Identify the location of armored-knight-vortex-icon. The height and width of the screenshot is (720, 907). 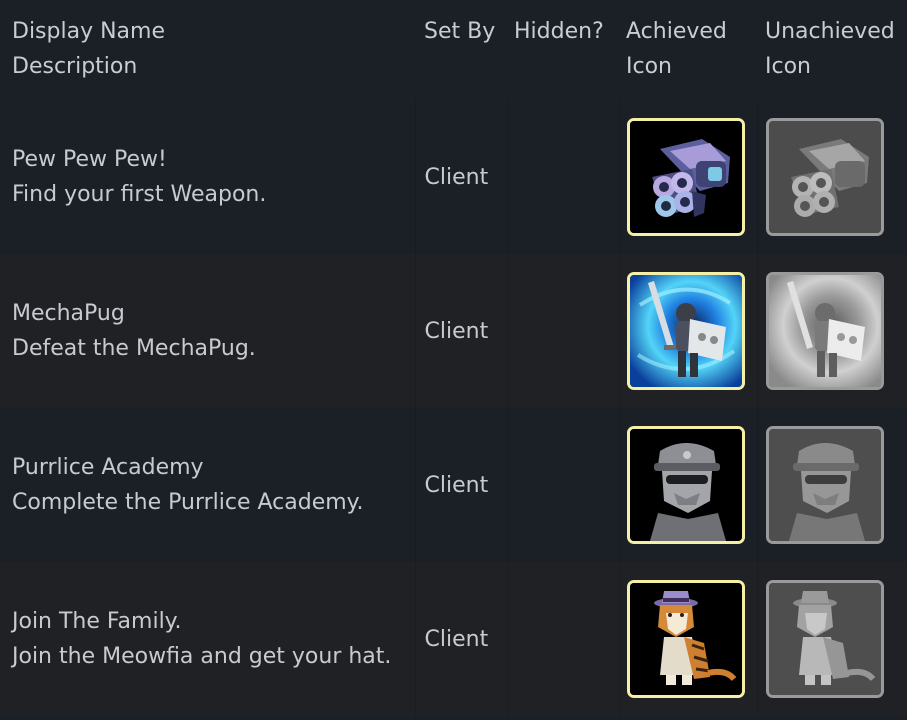
(685, 331).